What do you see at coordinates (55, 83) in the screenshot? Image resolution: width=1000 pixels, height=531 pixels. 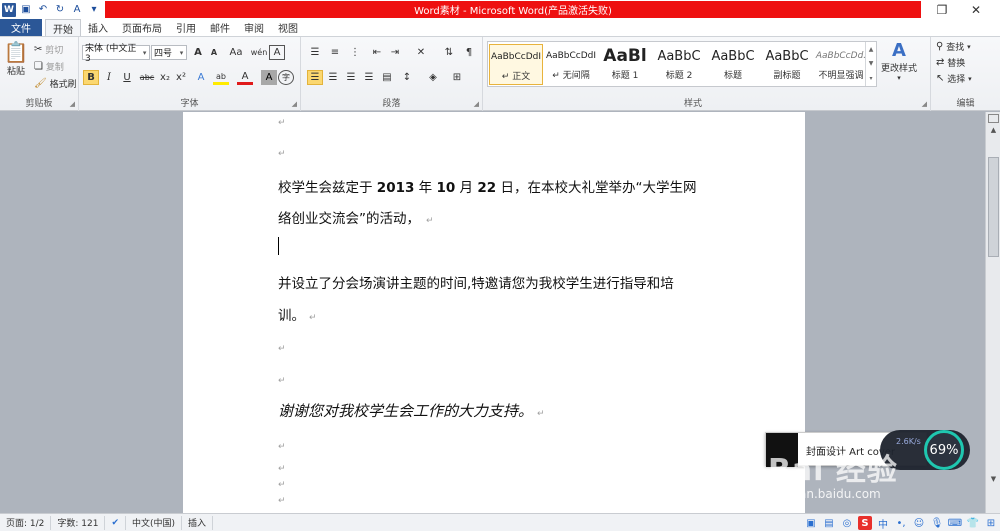 I see `format-painter-button: 🖌 格式刷` at bounding box center [55, 83].